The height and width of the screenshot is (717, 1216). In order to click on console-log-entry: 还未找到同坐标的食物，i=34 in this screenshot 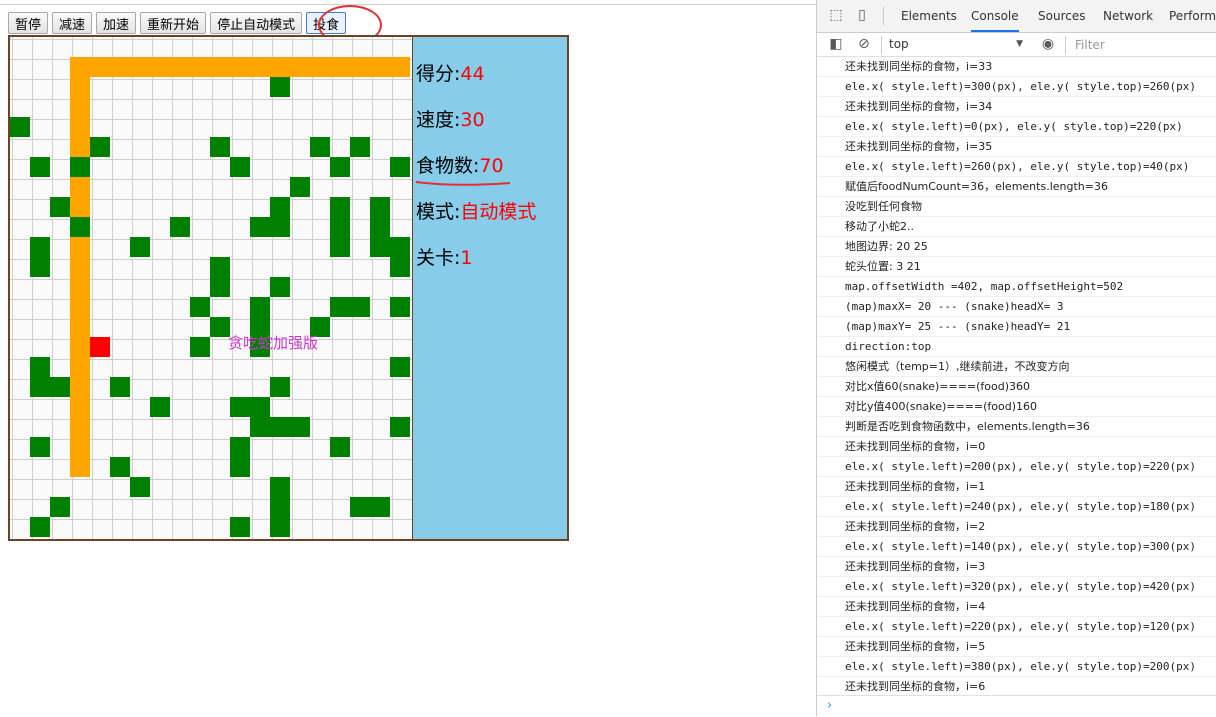, I will do `click(1016, 107)`.